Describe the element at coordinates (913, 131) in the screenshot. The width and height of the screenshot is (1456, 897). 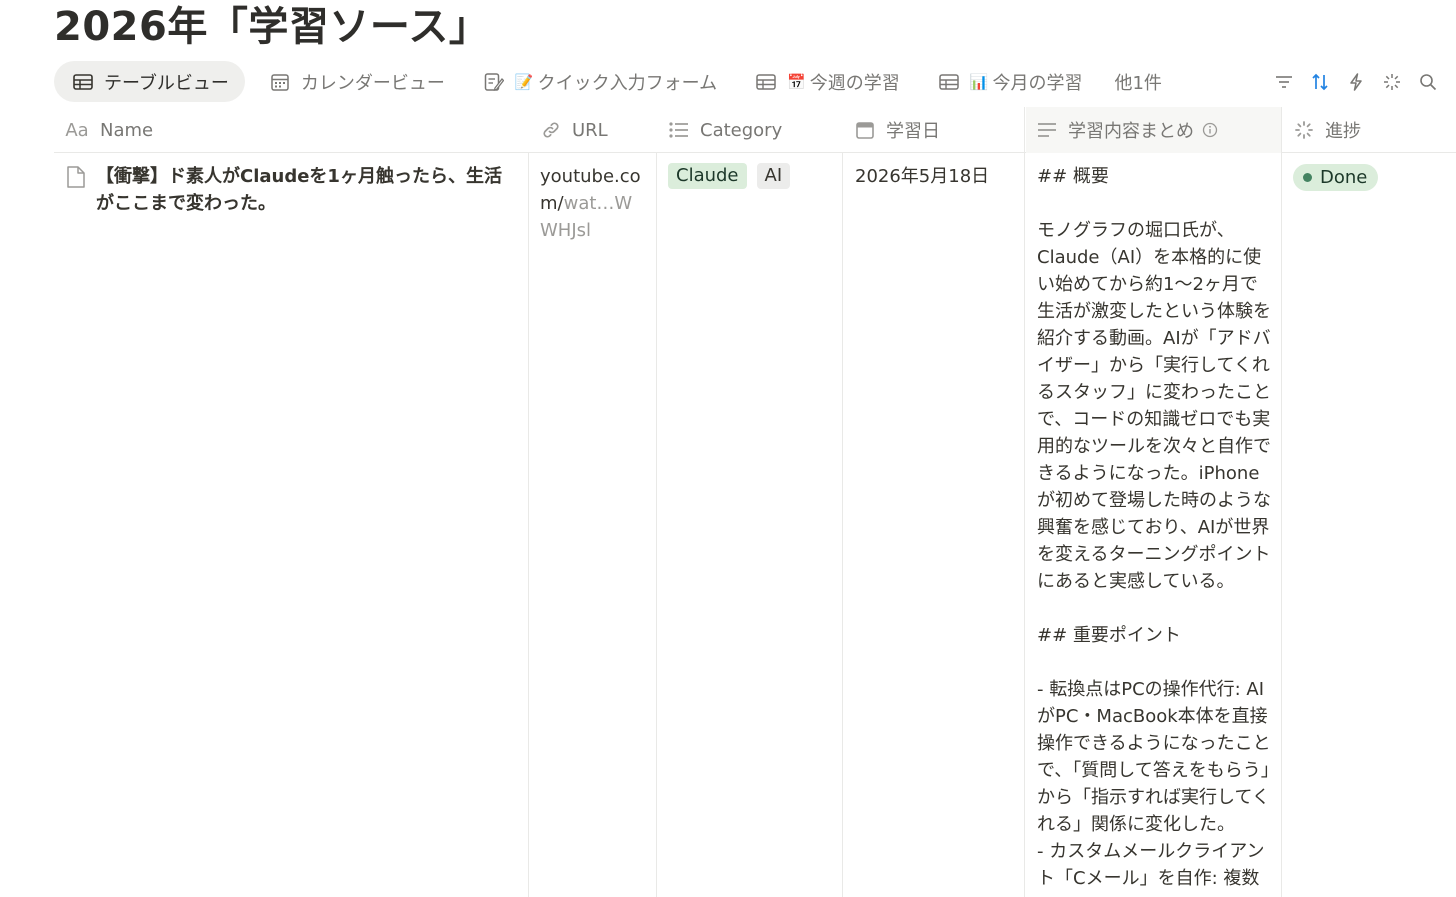
I see `column-header-label: 学習日` at that location.